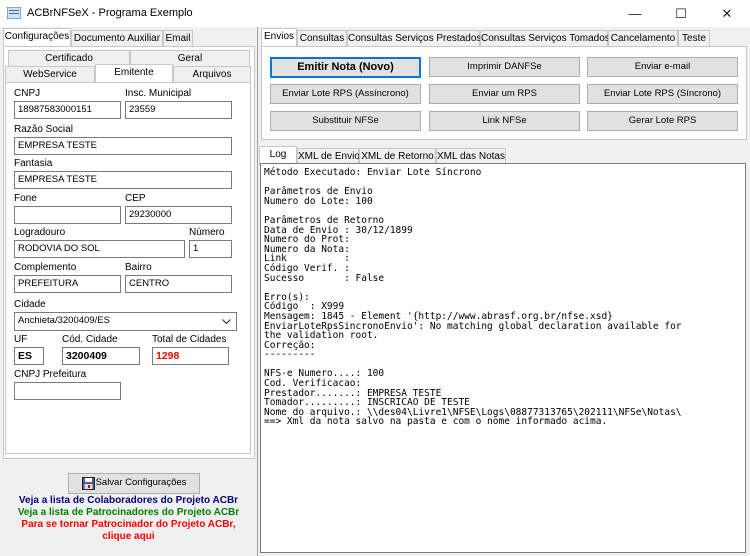 The width and height of the screenshot is (750, 556). What do you see at coordinates (99, 249) in the screenshot?
I see `logradouro-field: RODOVIA DO SOL` at bounding box center [99, 249].